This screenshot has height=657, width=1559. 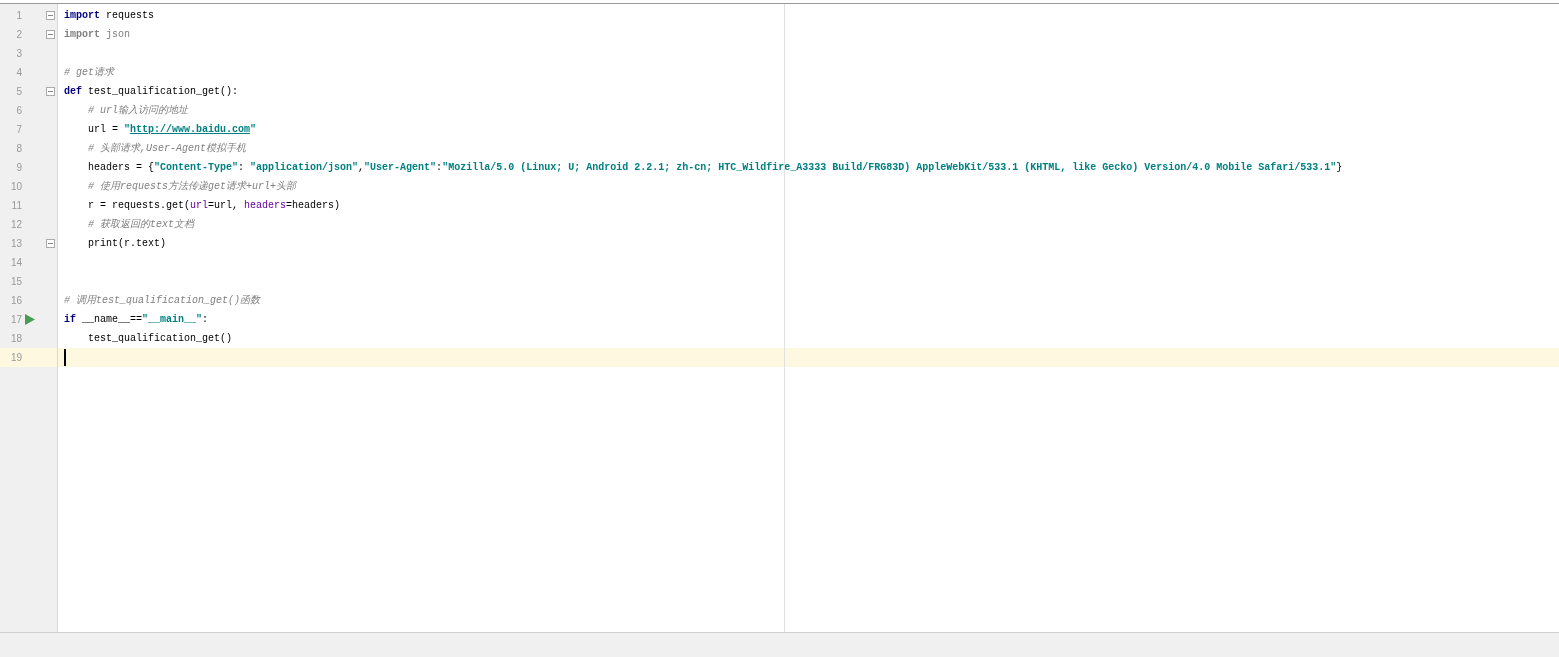 I want to click on code-line: import requests, so click(x=109, y=16).